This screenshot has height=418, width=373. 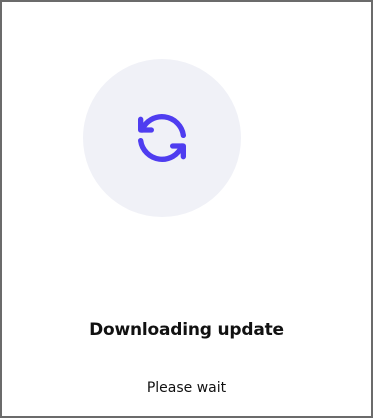 What do you see at coordinates (186, 330) in the screenshot?
I see `dialog-title: Downloading update` at bounding box center [186, 330].